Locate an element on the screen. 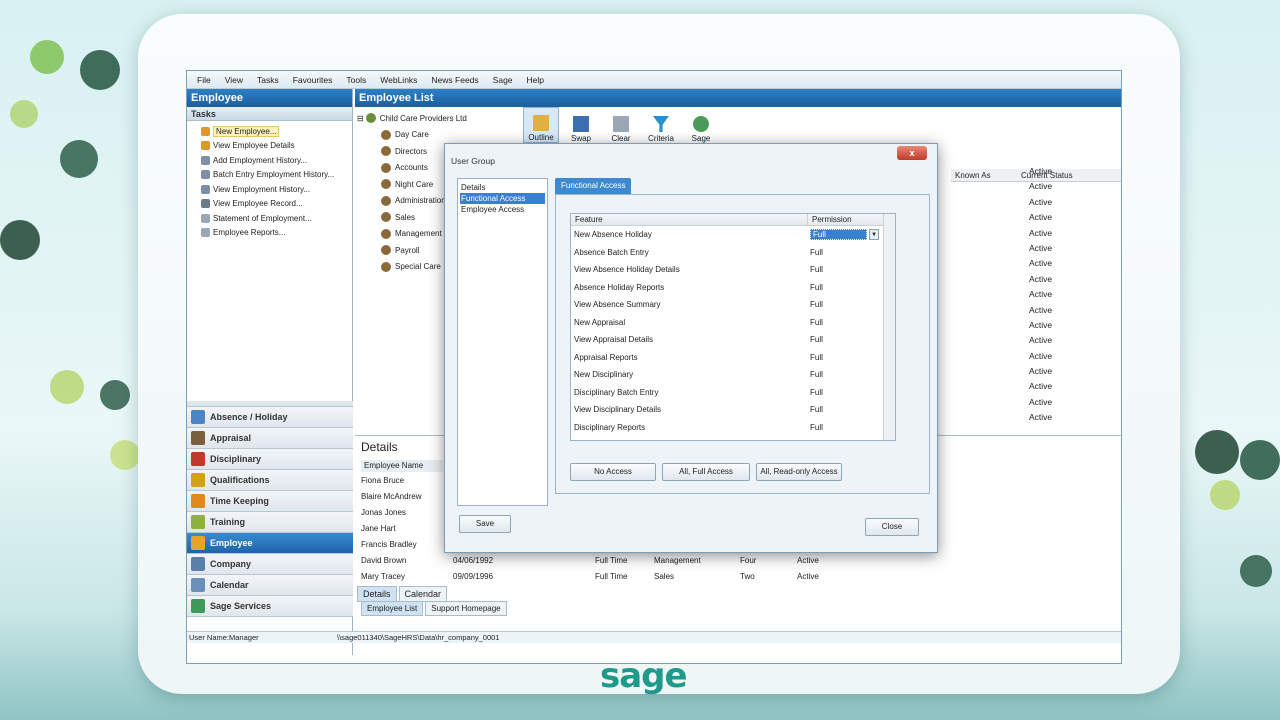 This screenshot has width=1280, height=720. flag-icon is located at coordinates (198, 459).